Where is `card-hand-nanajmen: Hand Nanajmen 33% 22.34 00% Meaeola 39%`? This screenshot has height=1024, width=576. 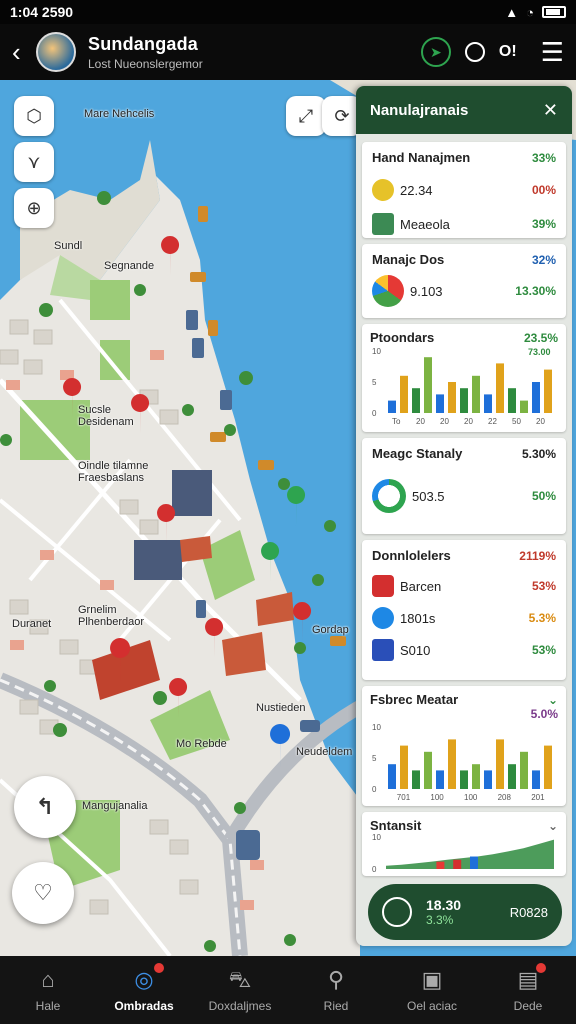
card-hand-nanajmen: Hand Nanajmen 33% 22.34 00% Meaeola 39% is located at coordinates (464, 190).